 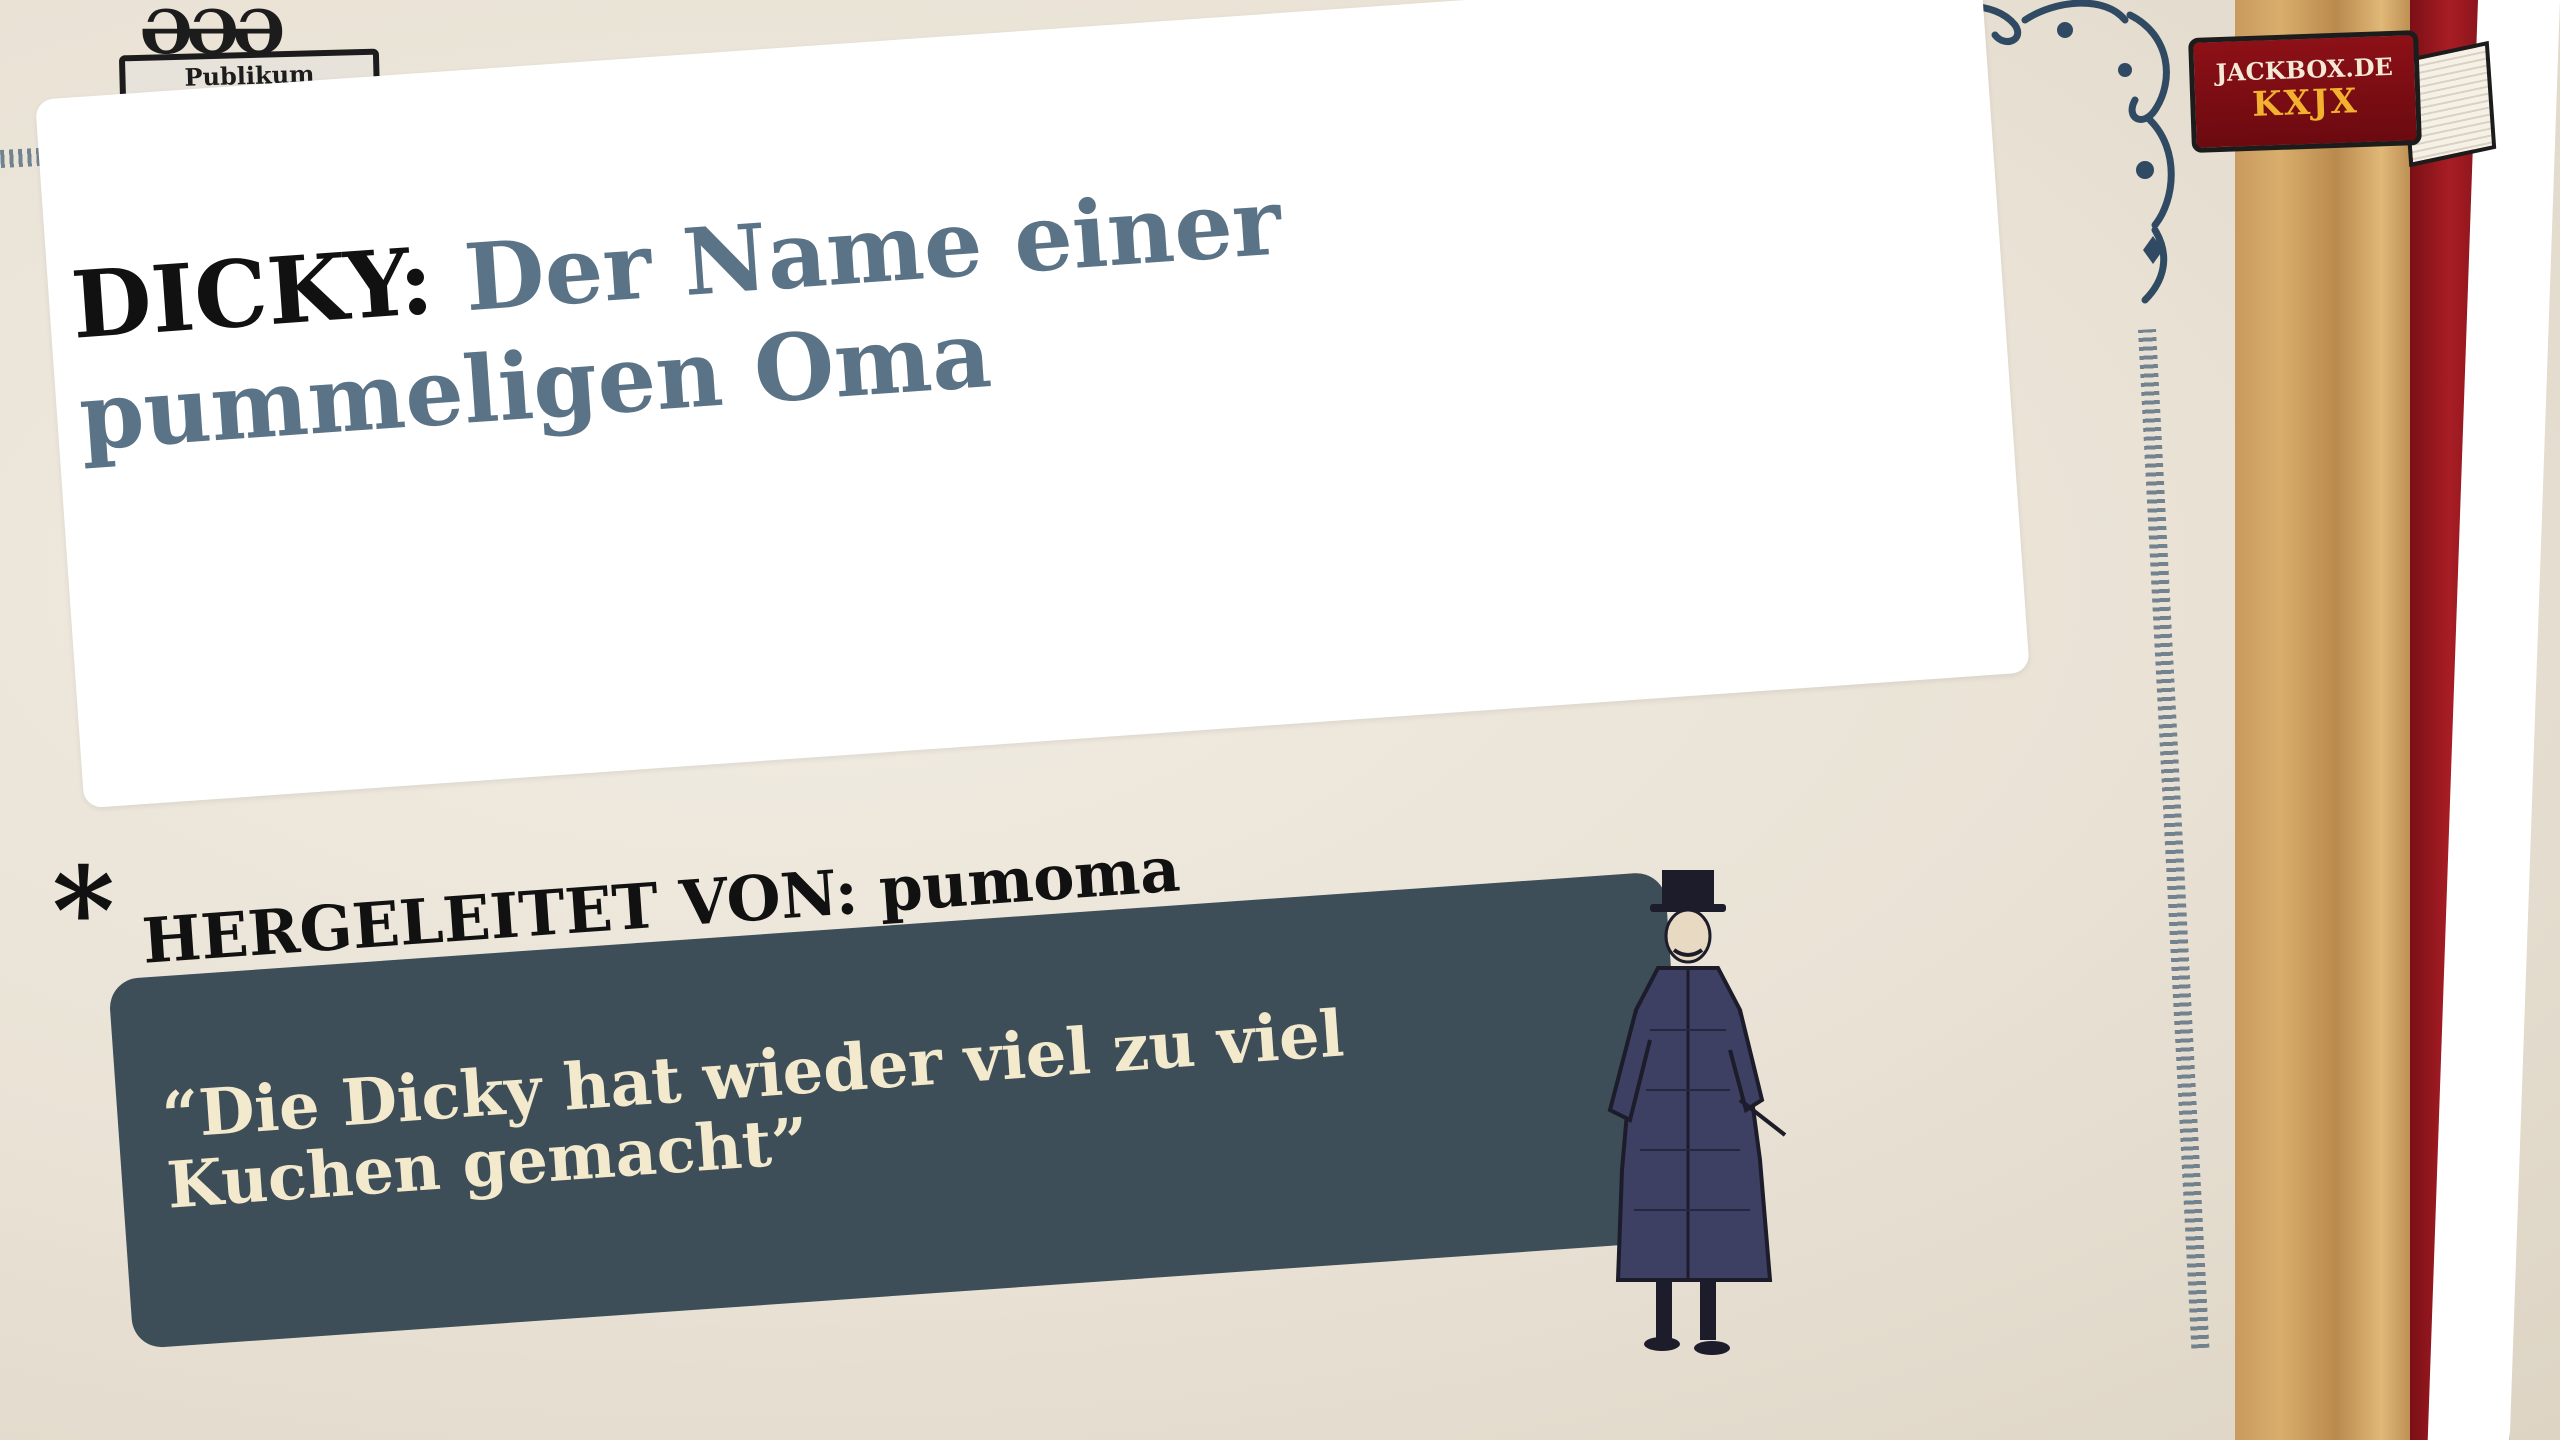 What do you see at coordinates (252, 293) in the screenshot?
I see `definition-word: DICKY:` at bounding box center [252, 293].